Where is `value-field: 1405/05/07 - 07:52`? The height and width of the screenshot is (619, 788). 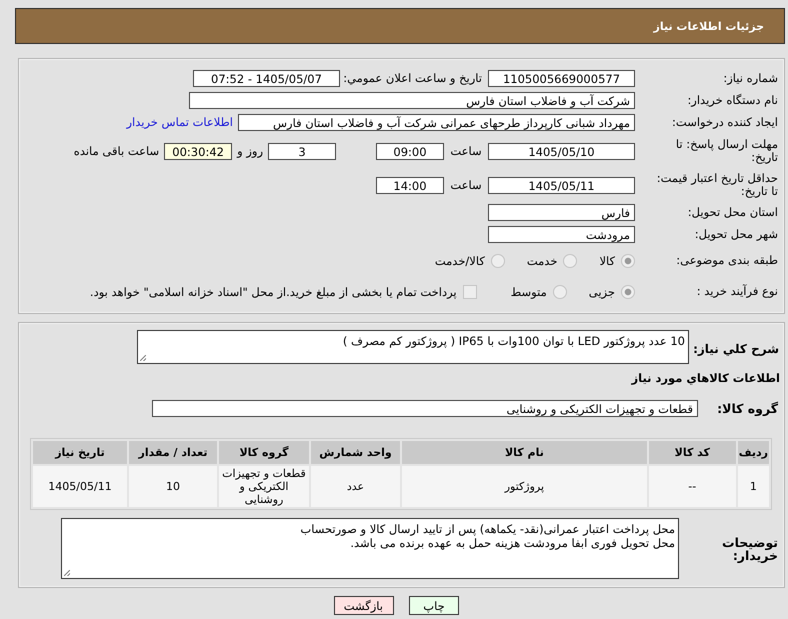
value-field: 1405/05/07 - 07:52 is located at coordinates (266, 78).